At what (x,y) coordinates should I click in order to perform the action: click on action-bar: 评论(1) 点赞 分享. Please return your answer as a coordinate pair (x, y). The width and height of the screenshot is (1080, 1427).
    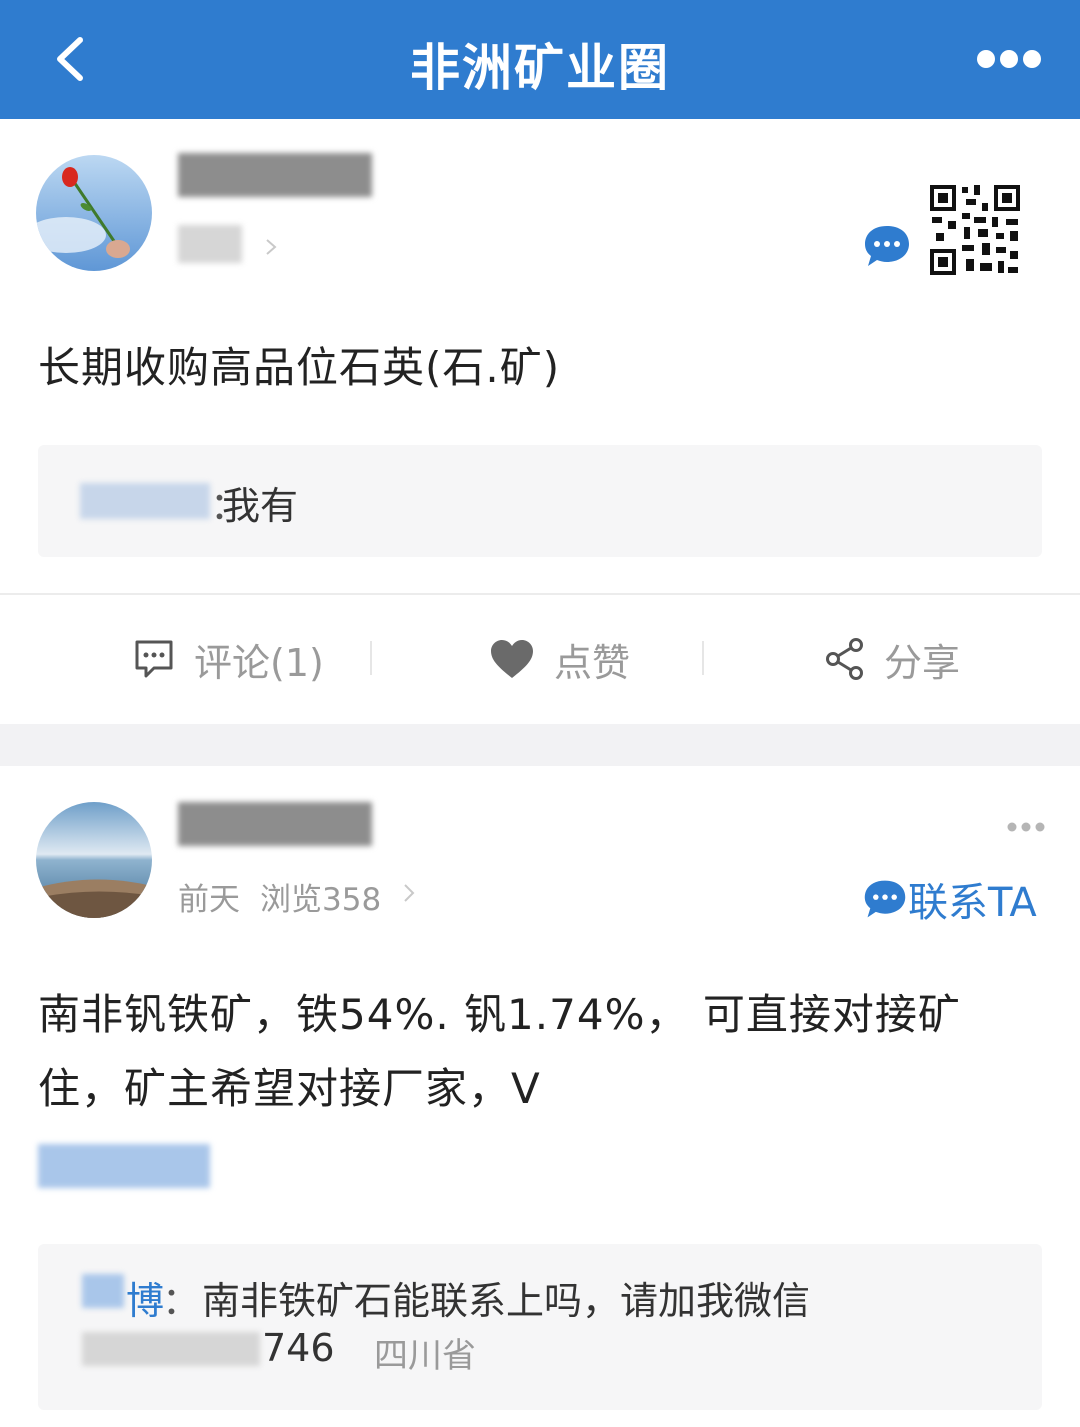
    Looking at the image, I should click on (540, 657).